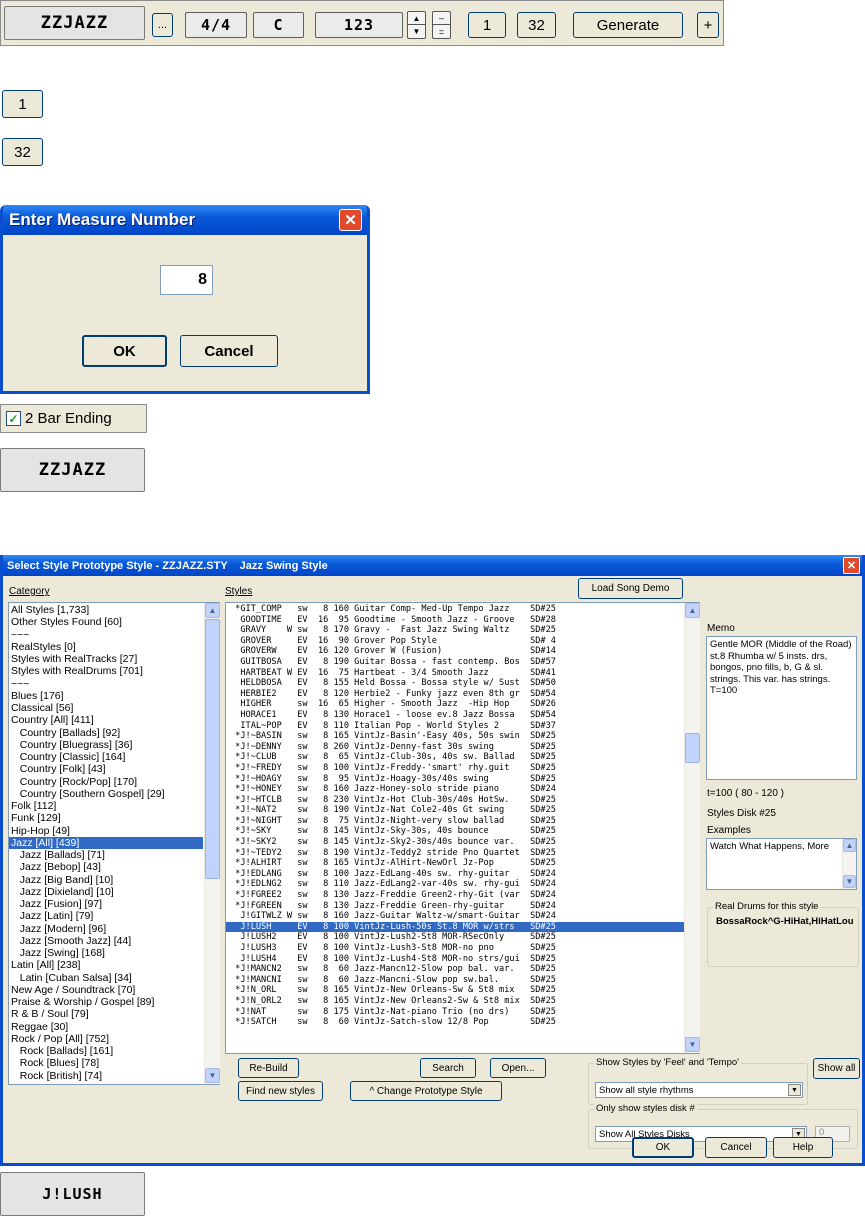  What do you see at coordinates (487, 25) in the screenshot?
I see `start-measure-button: 1` at bounding box center [487, 25].